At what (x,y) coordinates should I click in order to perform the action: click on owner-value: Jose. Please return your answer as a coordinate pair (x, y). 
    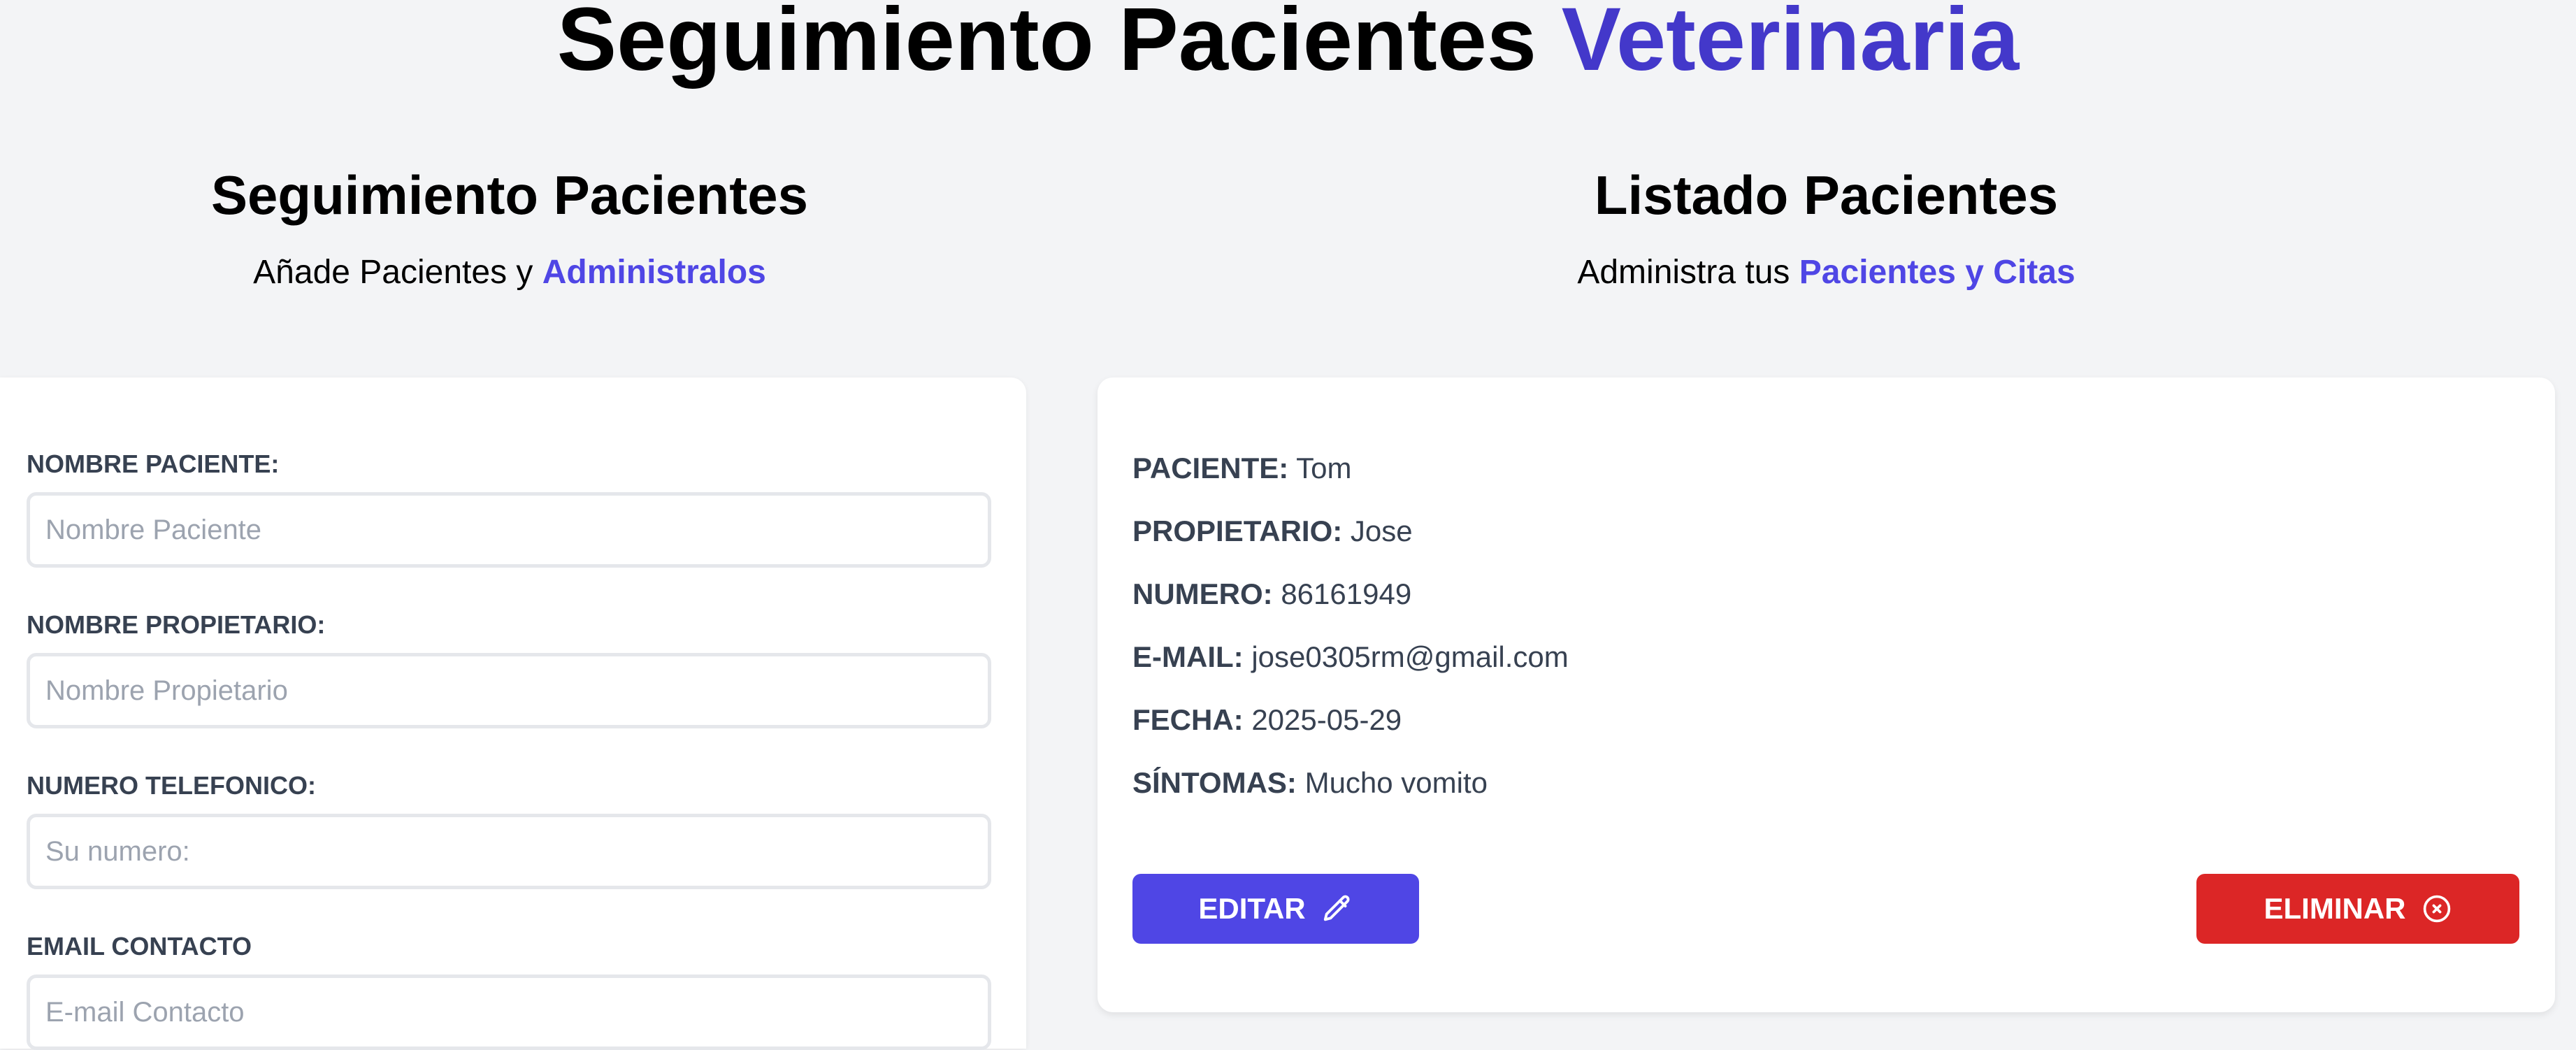
    Looking at the image, I should click on (1381, 531).